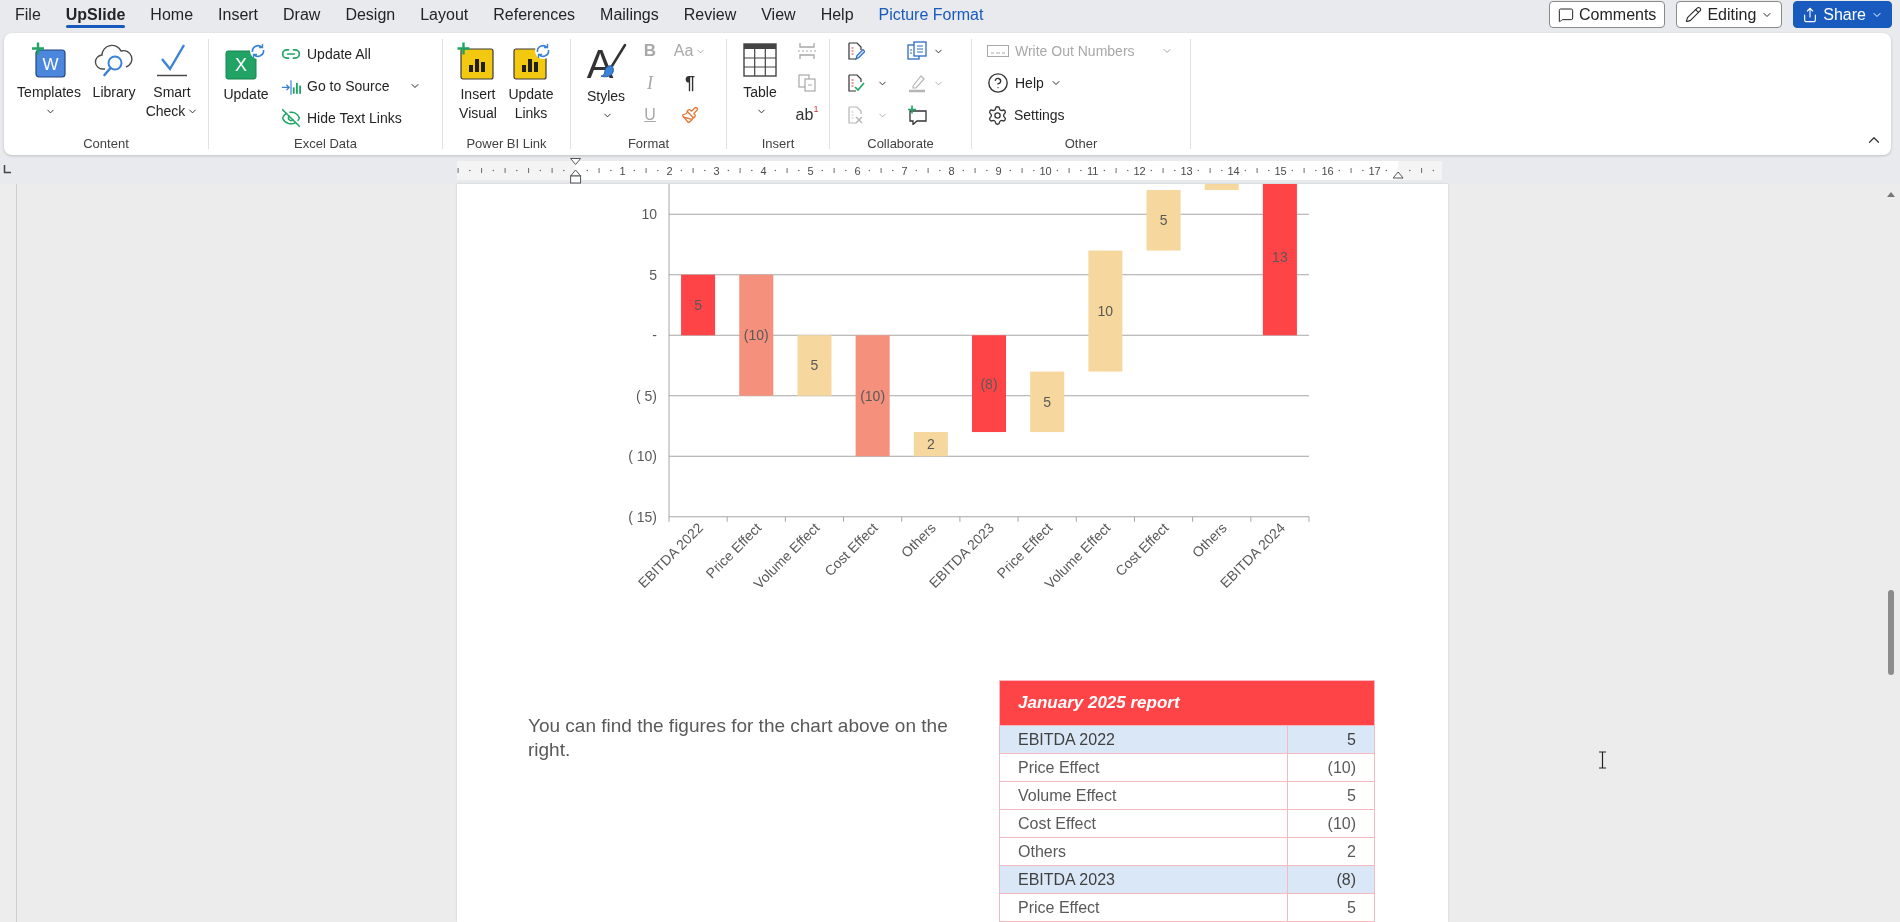 This screenshot has height=922, width=1900. What do you see at coordinates (855, 115) in the screenshot?
I see `document-x-icon` at bounding box center [855, 115].